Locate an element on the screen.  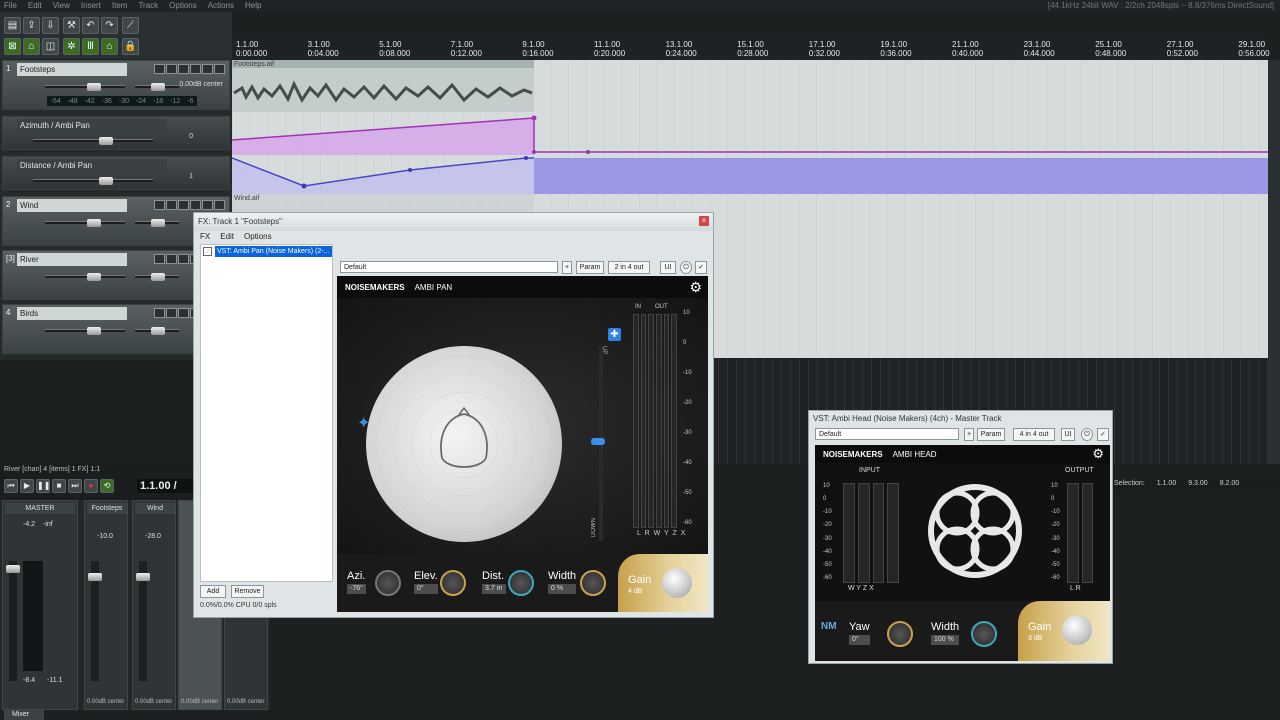
fx-active-checkbox: ✓ is located at coordinates (701, 267).